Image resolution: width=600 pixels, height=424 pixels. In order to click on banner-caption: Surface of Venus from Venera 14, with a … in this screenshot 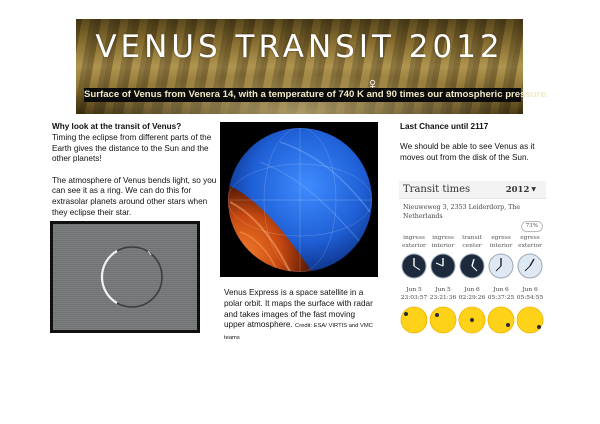, I will do `click(316, 95)`.